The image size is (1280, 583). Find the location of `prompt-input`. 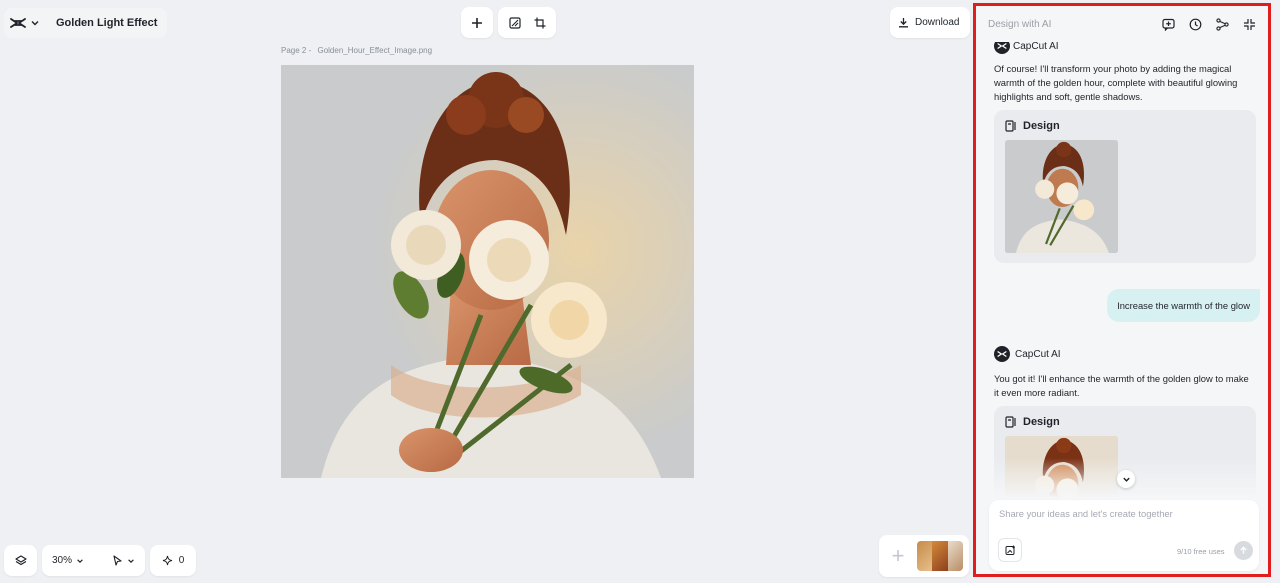

prompt-input is located at coordinates (1124, 513).